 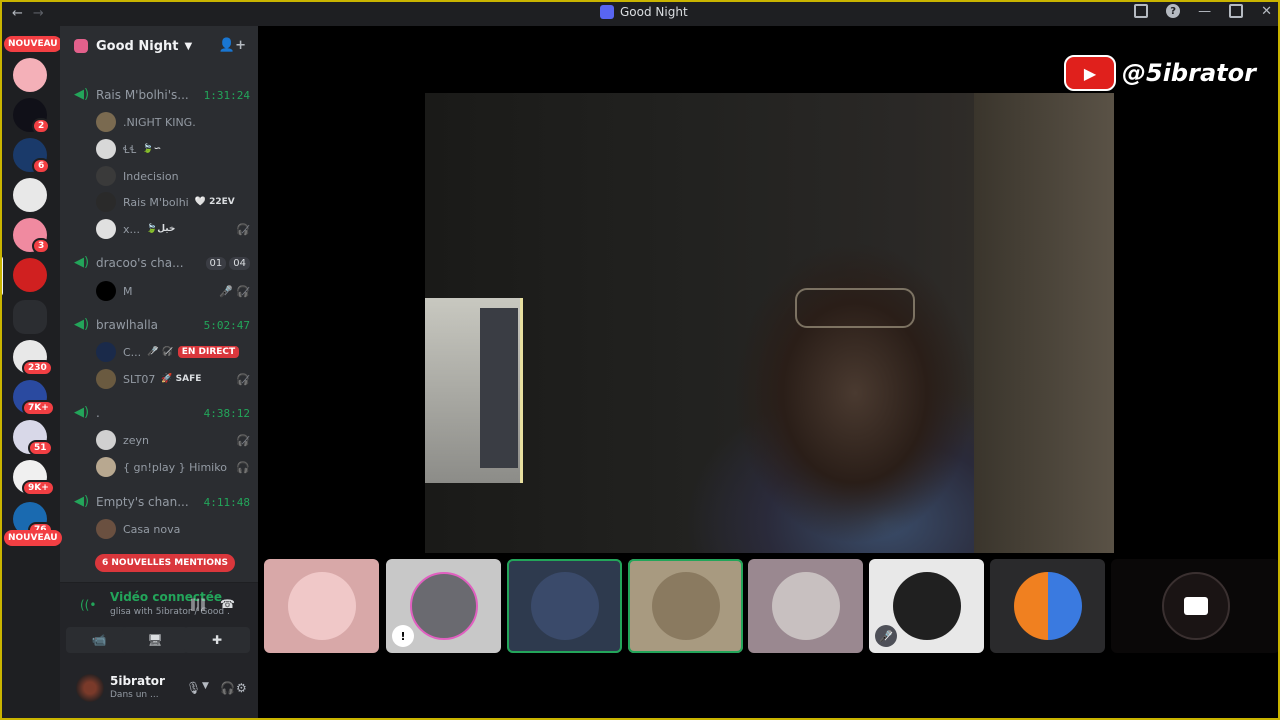 What do you see at coordinates (81, 46) in the screenshot?
I see `home-icon` at bounding box center [81, 46].